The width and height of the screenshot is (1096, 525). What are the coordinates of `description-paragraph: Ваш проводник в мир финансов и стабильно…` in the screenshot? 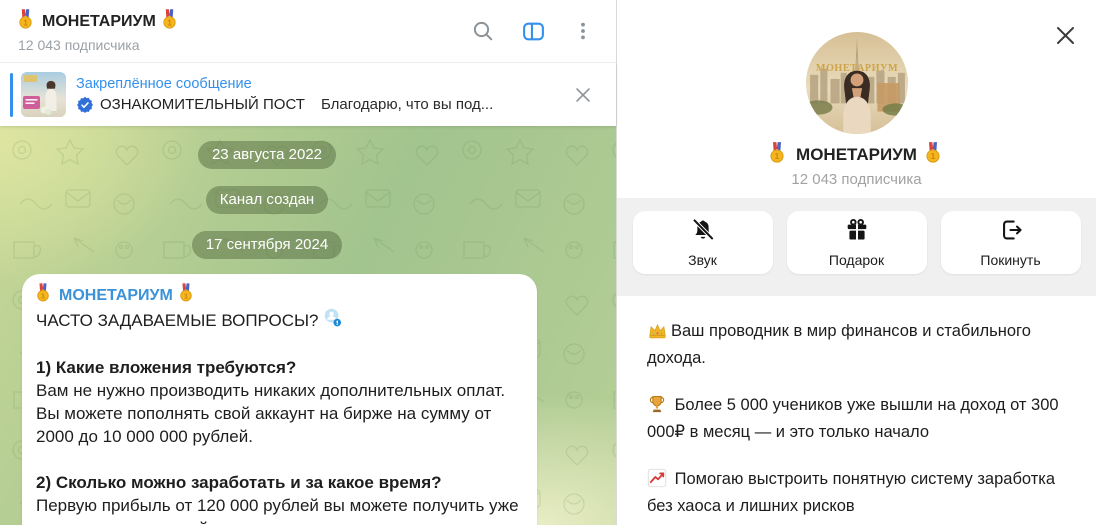 It's located at (839, 344).